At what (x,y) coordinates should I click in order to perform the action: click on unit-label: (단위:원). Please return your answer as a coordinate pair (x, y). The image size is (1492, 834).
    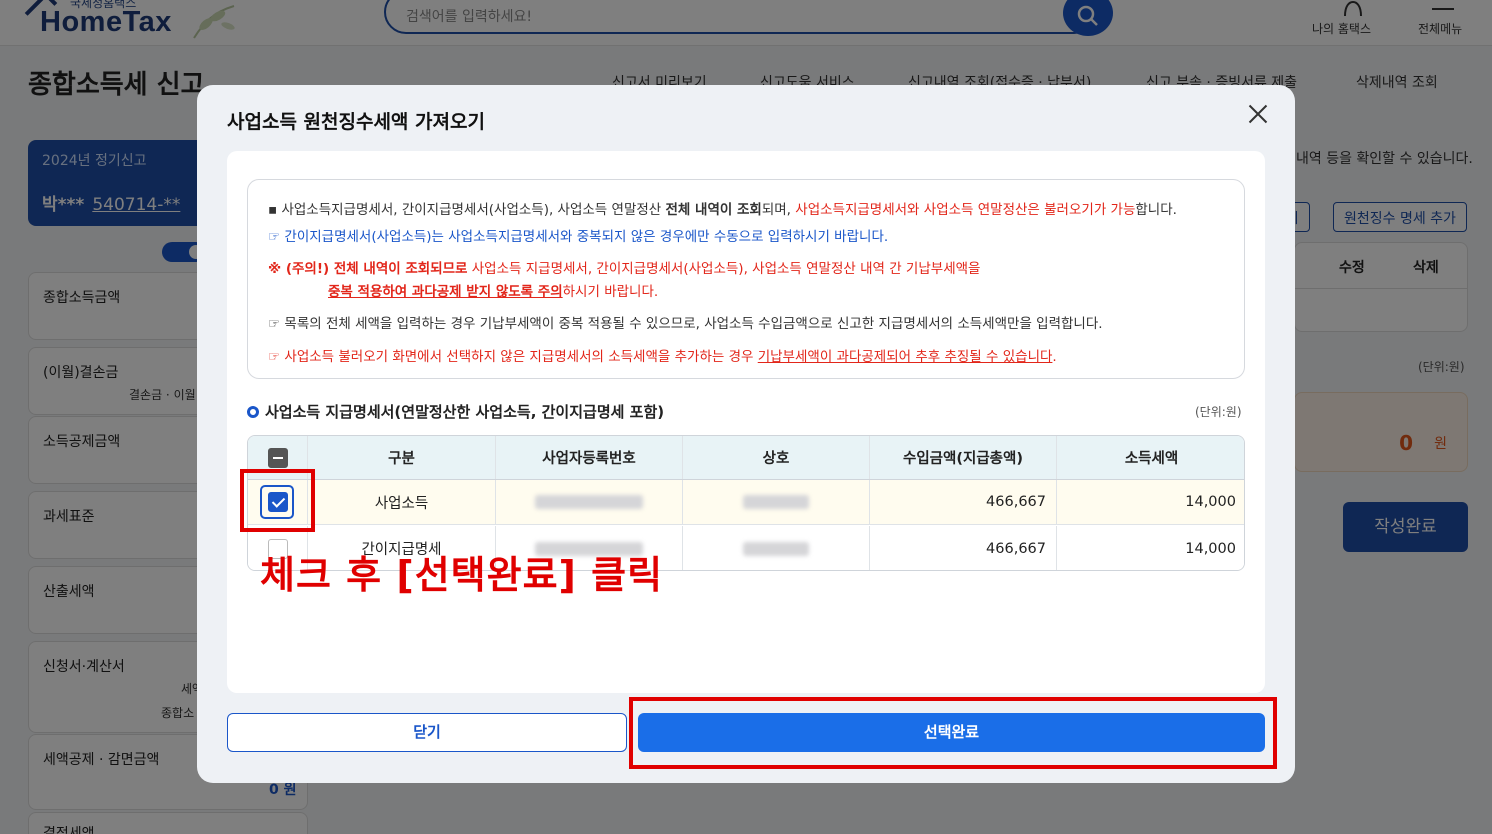
    Looking at the image, I should click on (1218, 412).